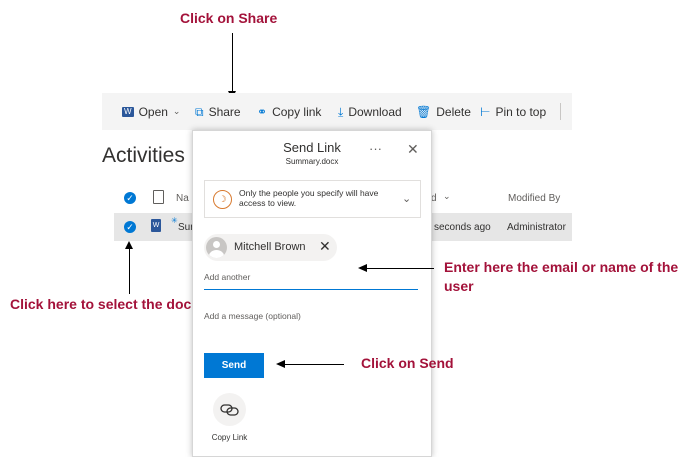 This screenshot has width=700, height=457. I want to click on open-label: Open, so click(153, 111).